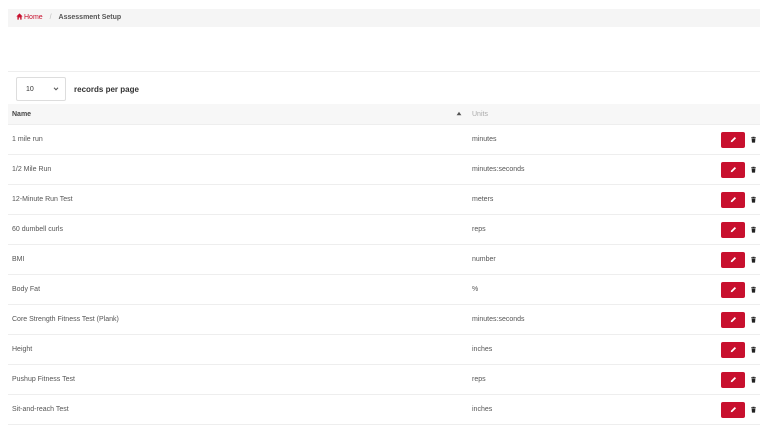  I want to click on records-per-page-select: 10, so click(41, 89).